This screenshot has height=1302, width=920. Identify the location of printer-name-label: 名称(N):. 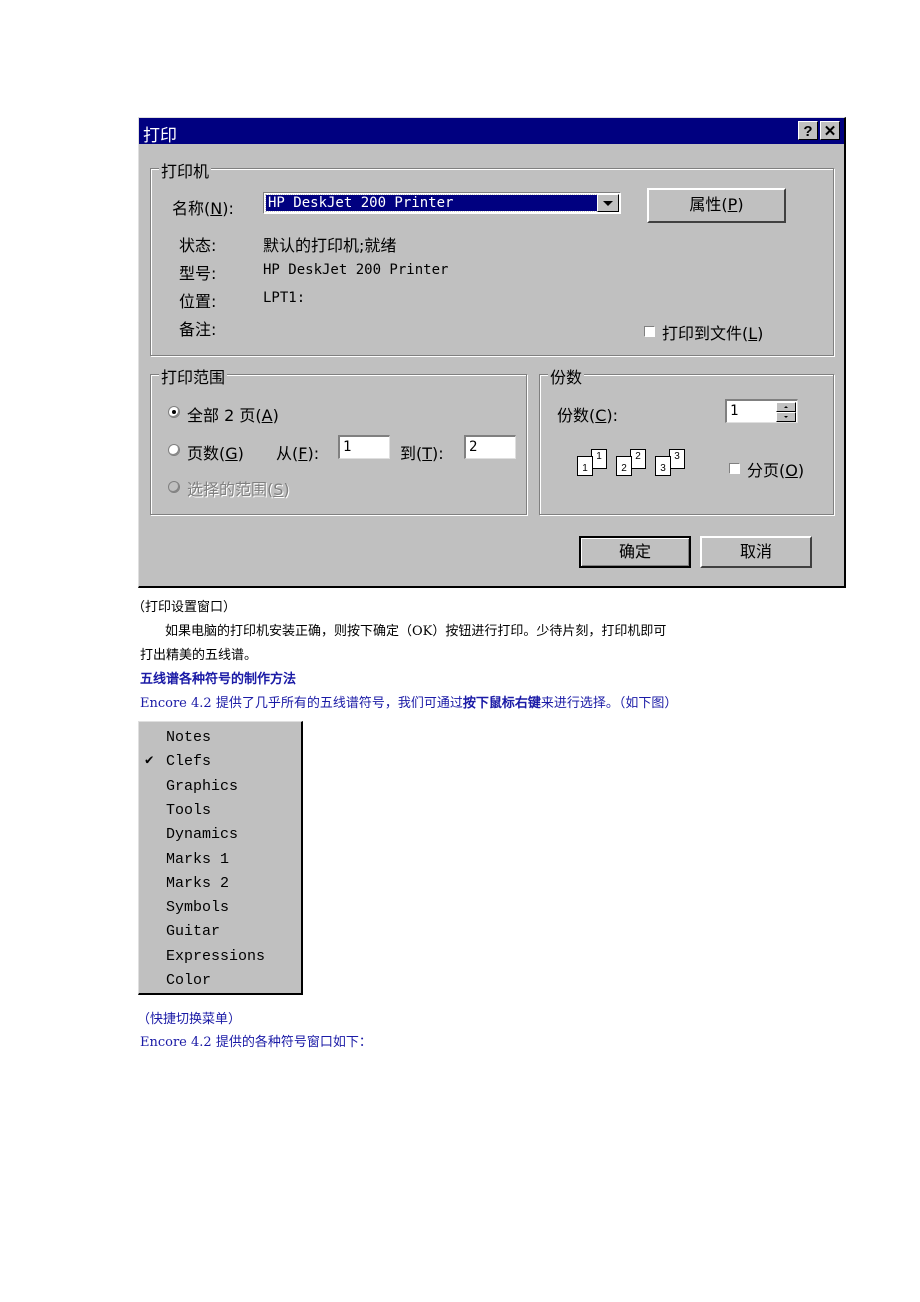
(203, 208).